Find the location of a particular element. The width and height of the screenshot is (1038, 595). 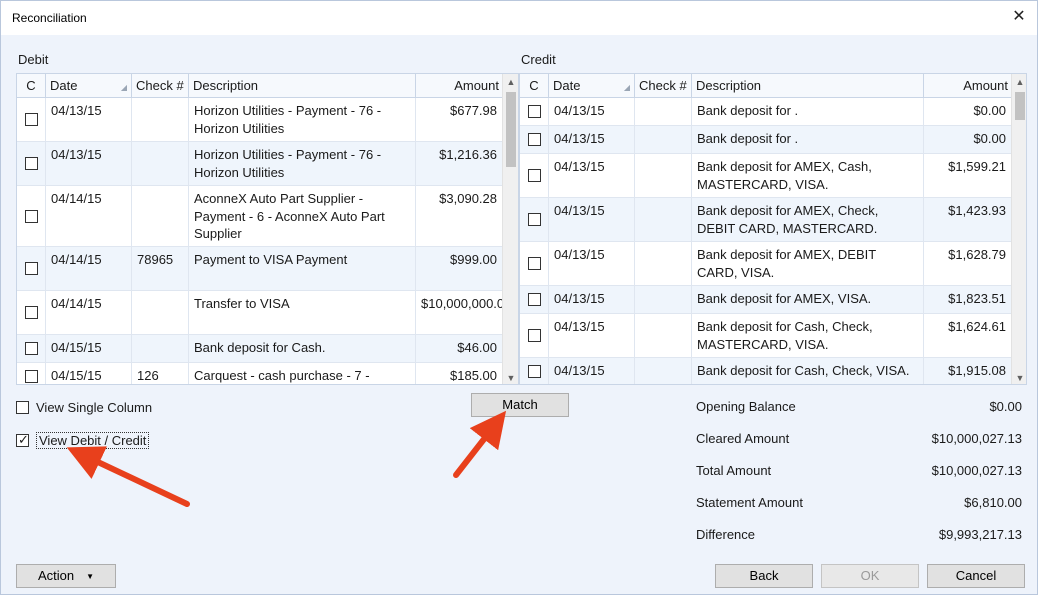

view-single-column-option: View Single Column is located at coordinates (84, 407).